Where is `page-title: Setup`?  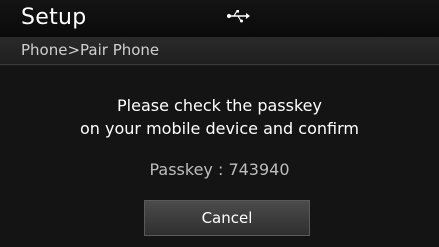 page-title: Setup is located at coordinates (54, 17).